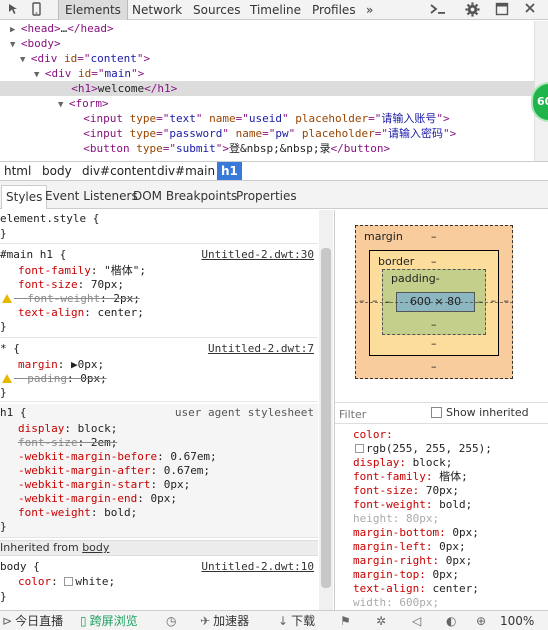  Describe the element at coordinates (266, 197) in the screenshot. I see `tab-properties: Properties` at that location.